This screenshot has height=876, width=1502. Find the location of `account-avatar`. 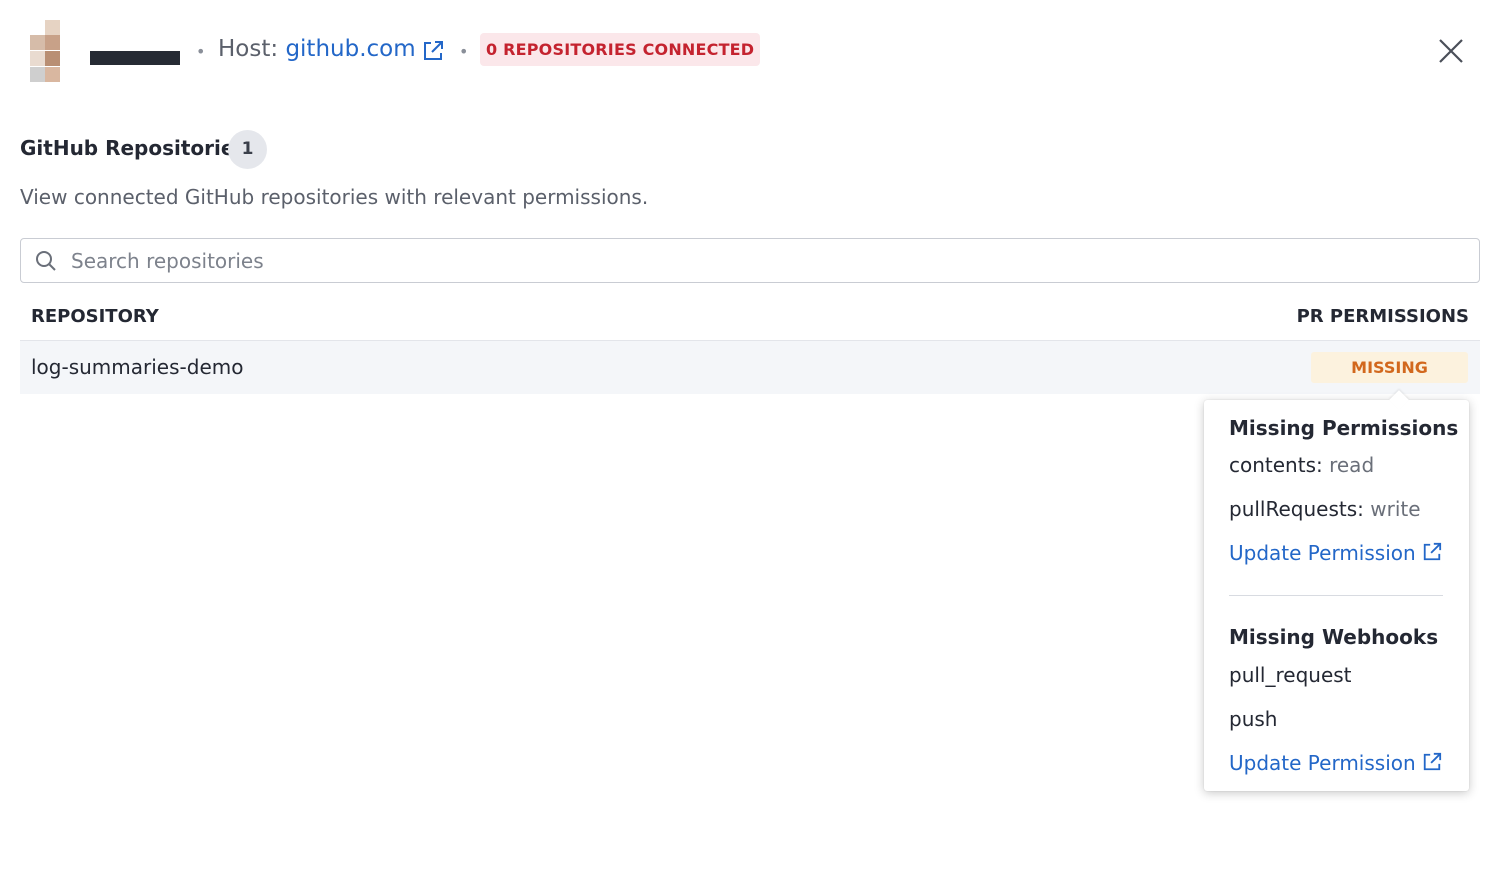

account-avatar is located at coordinates (45, 51).